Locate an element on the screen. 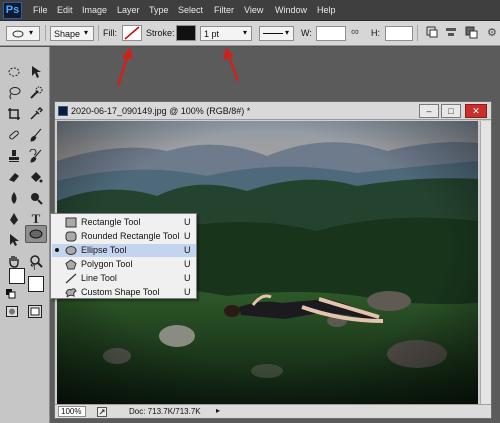 Image resolution: width=500 pixels, height=423 pixels. stroke-swatch is located at coordinates (186, 33).